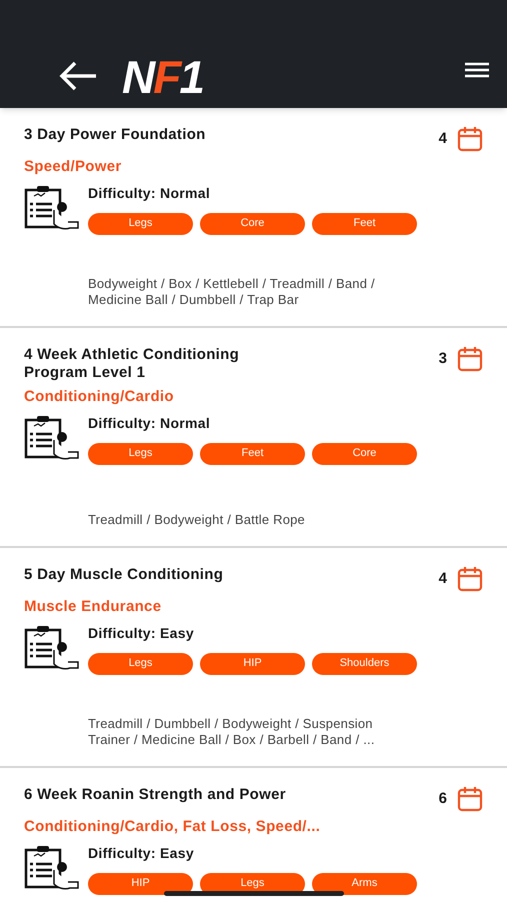 The width and height of the screenshot is (507, 900). What do you see at coordinates (477, 70) in the screenshot?
I see `menu-icon` at bounding box center [477, 70].